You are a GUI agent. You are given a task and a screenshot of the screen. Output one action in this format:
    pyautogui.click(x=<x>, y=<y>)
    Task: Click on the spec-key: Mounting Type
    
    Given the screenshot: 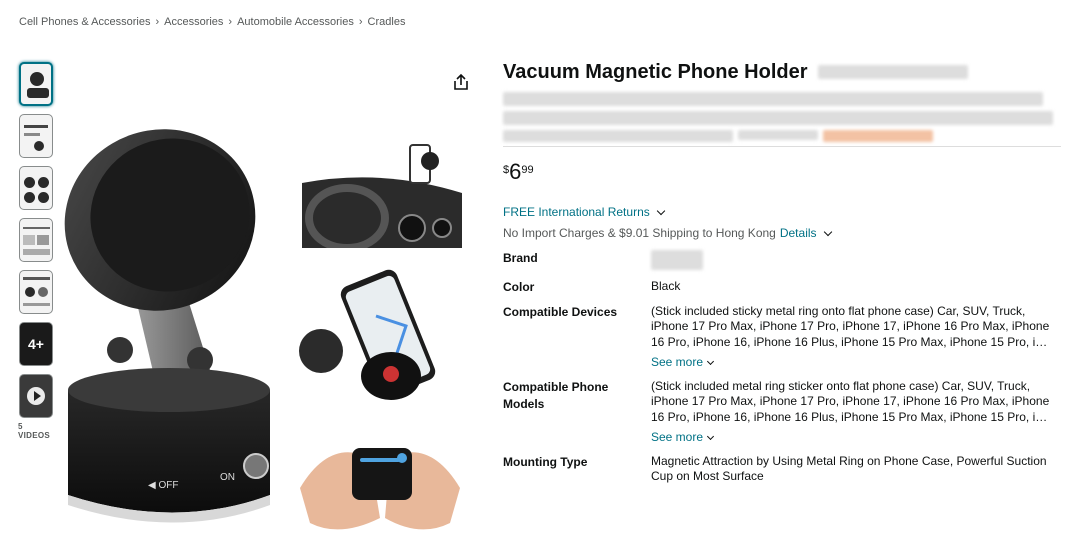 What is the action you would take?
    pyautogui.click(x=545, y=461)
    